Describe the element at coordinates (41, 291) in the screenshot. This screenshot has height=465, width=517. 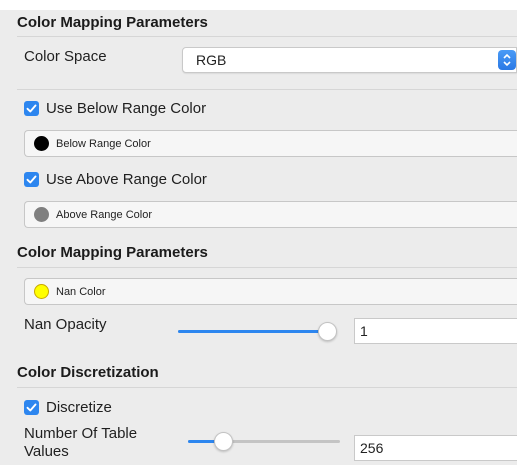
I see `nan-color-swatch` at that location.